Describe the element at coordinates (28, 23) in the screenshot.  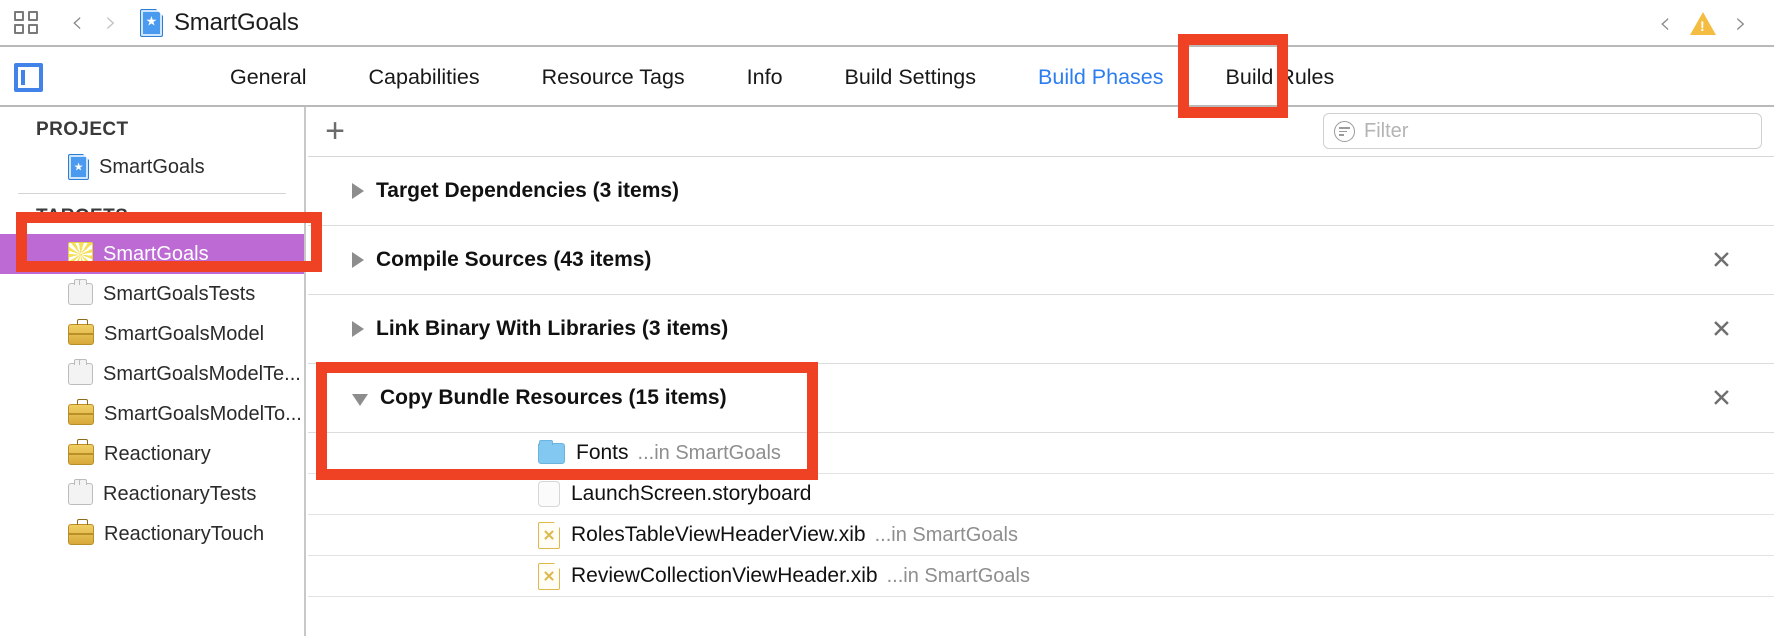
I see `grid-layout-icon` at that location.